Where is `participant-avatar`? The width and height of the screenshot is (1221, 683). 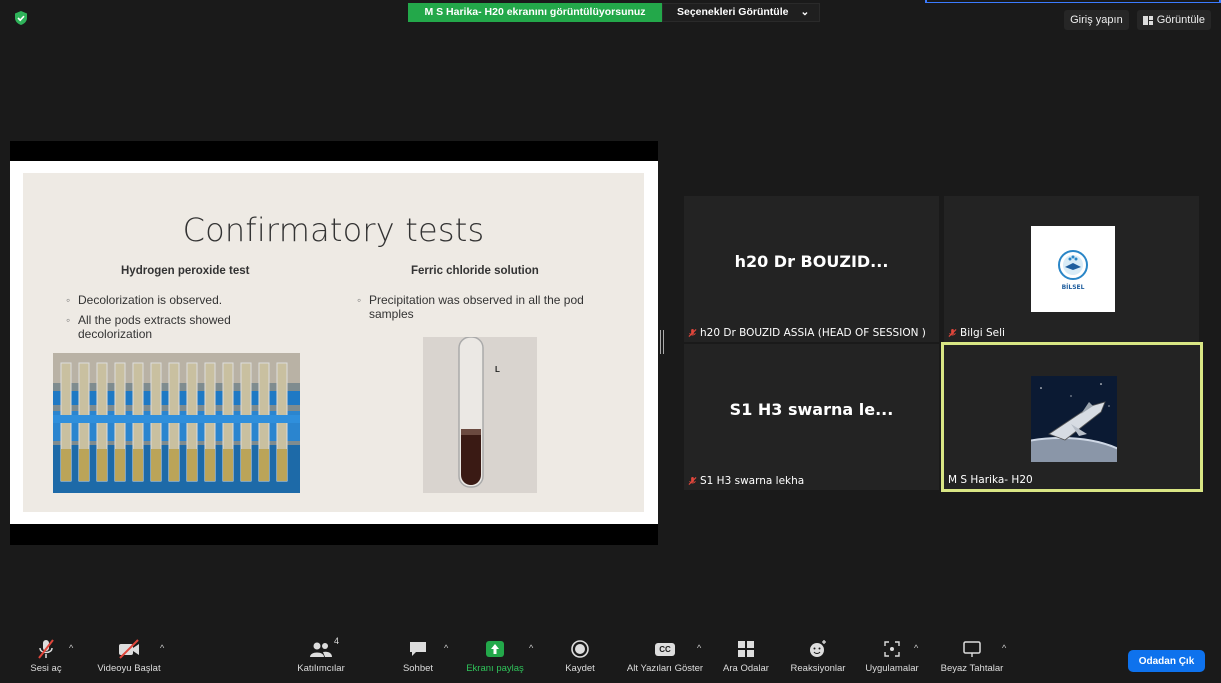 participant-avatar is located at coordinates (1074, 419).